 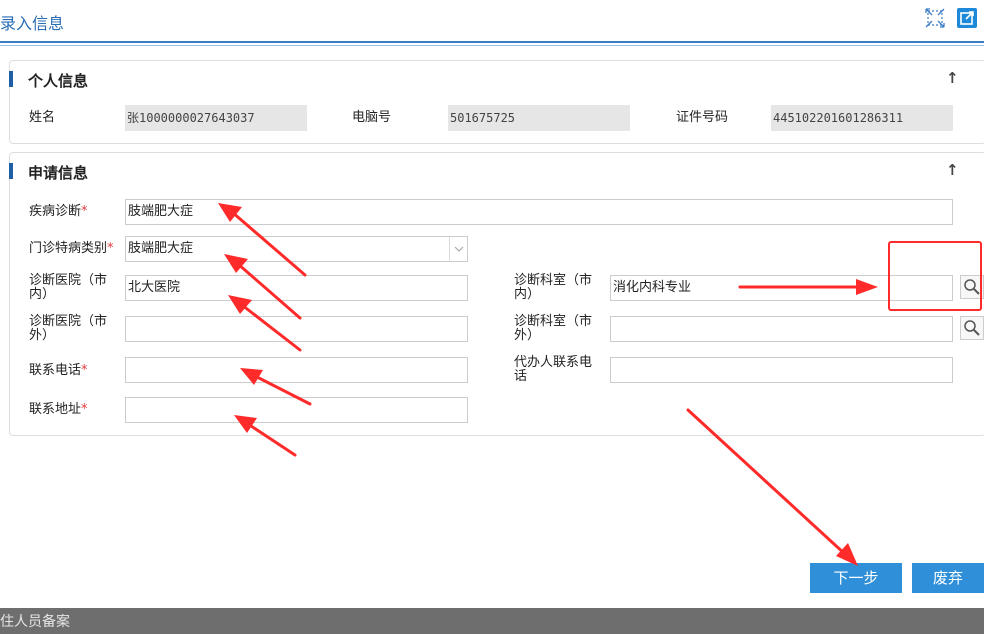 What do you see at coordinates (265, 436) in the screenshot?
I see `arrow-to-address` at bounding box center [265, 436].